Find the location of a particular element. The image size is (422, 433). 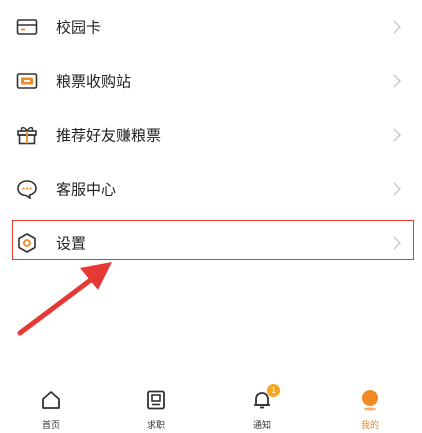

menu-item-label: 粮票收购站 is located at coordinates (94, 81).